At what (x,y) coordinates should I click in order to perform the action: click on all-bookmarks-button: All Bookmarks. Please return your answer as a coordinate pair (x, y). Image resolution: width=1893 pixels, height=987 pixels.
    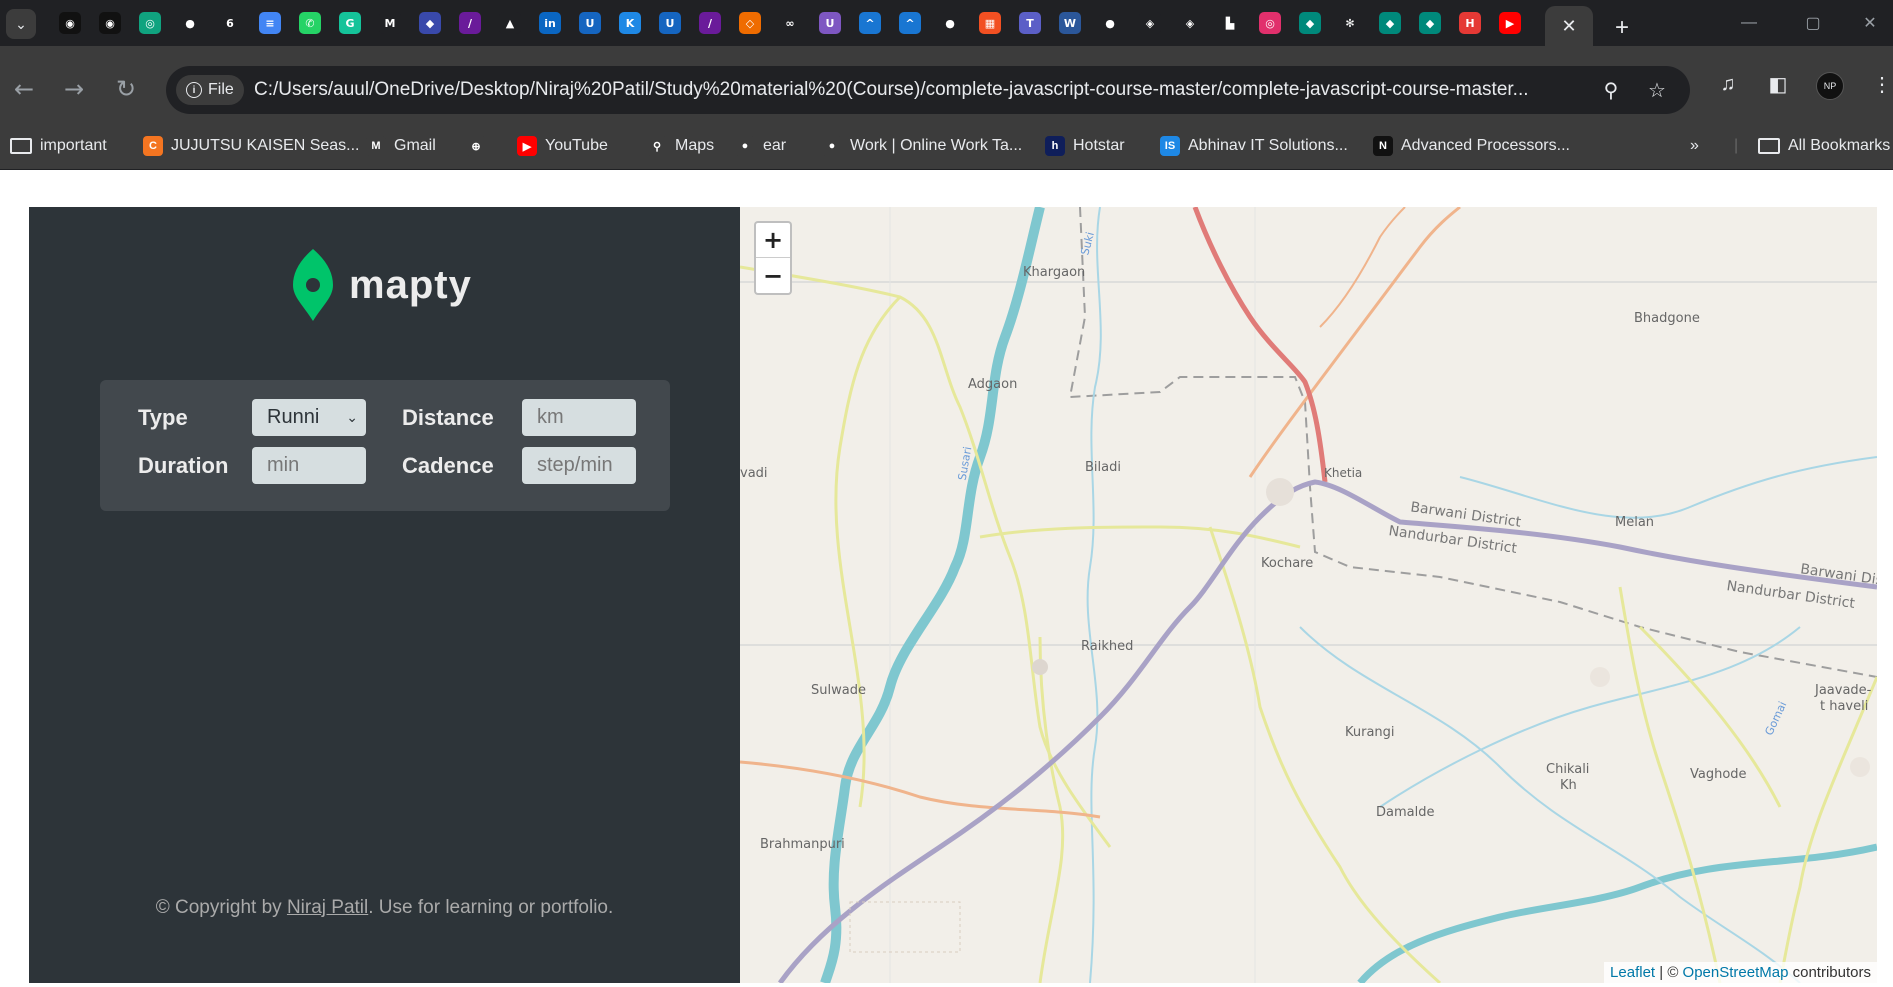
    Looking at the image, I should click on (1824, 146).